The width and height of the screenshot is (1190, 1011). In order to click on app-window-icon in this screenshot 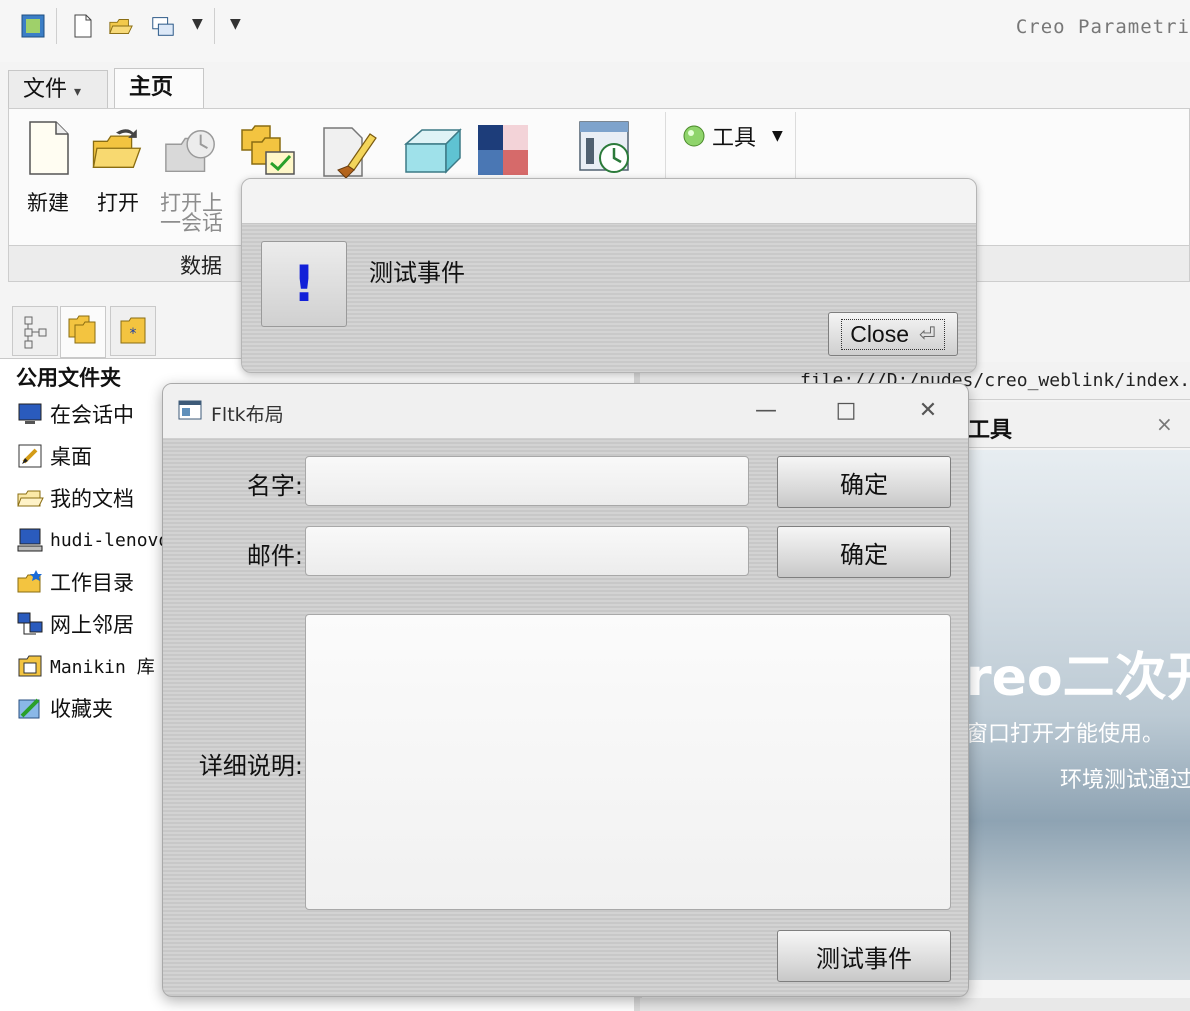, I will do `click(190, 410)`.